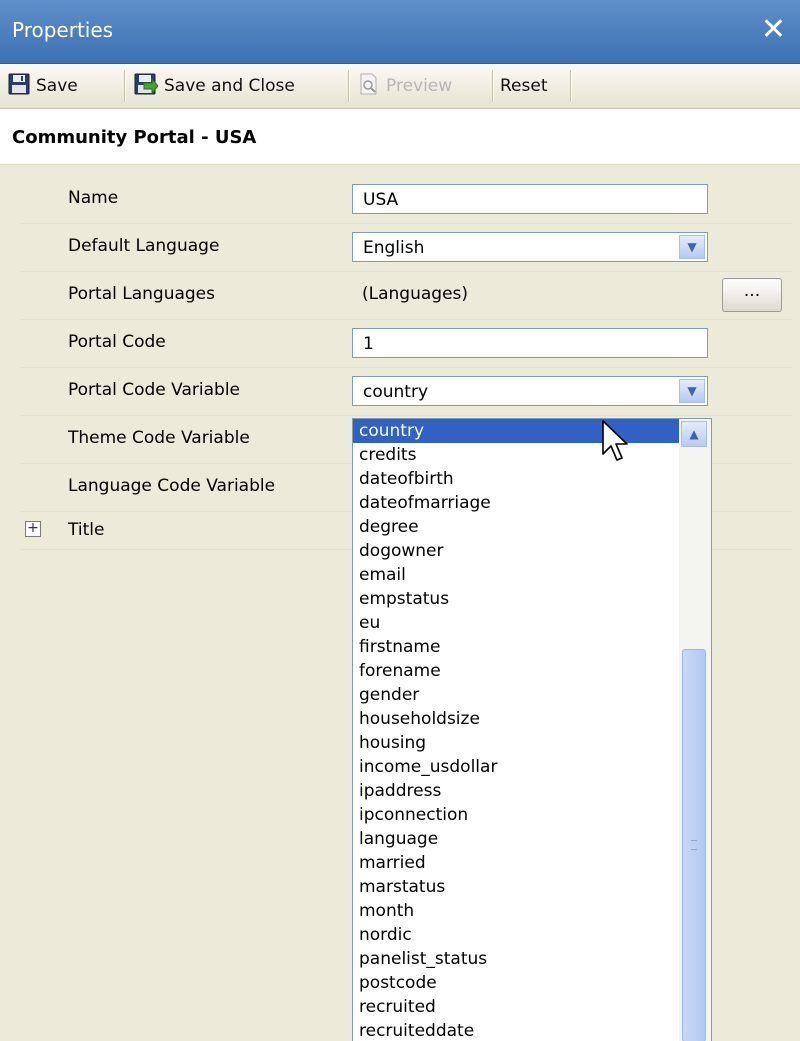  I want to click on save-and-close-label: Save and Close, so click(229, 86).